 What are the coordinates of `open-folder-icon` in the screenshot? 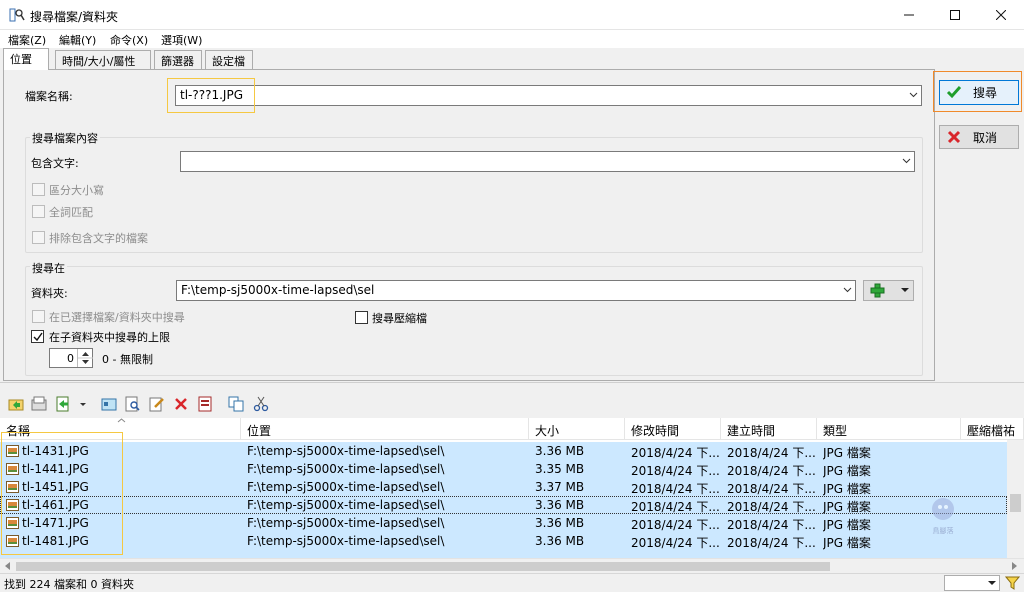 It's located at (39, 404).